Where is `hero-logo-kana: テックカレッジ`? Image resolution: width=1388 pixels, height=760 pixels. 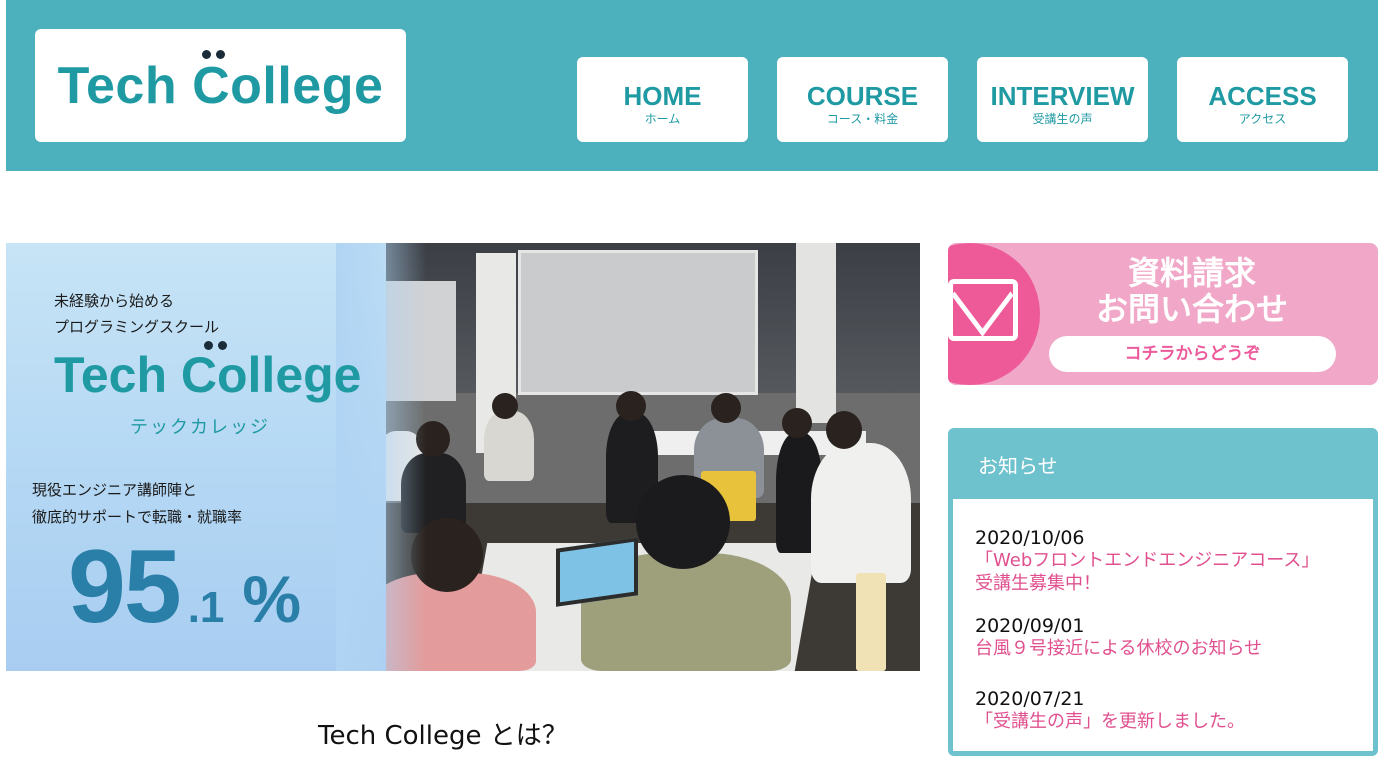
hero-logo-kana: テックカレッジ is located at coordinates (200, 427).